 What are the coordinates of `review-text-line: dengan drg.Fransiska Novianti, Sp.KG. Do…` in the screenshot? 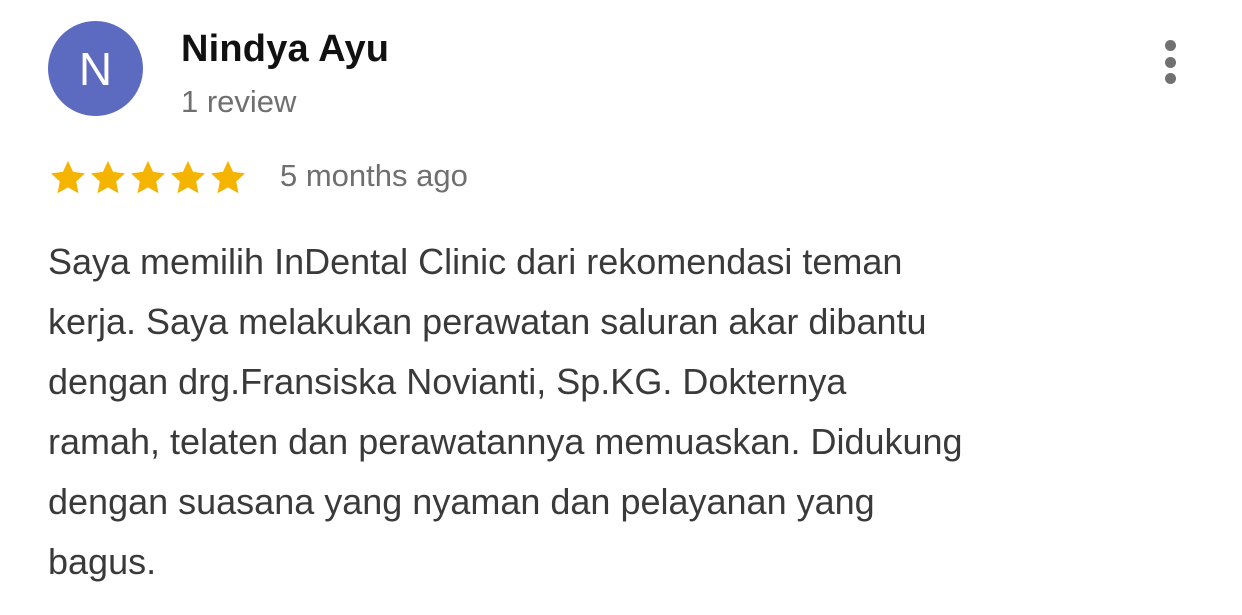 It's located at (447, 381).